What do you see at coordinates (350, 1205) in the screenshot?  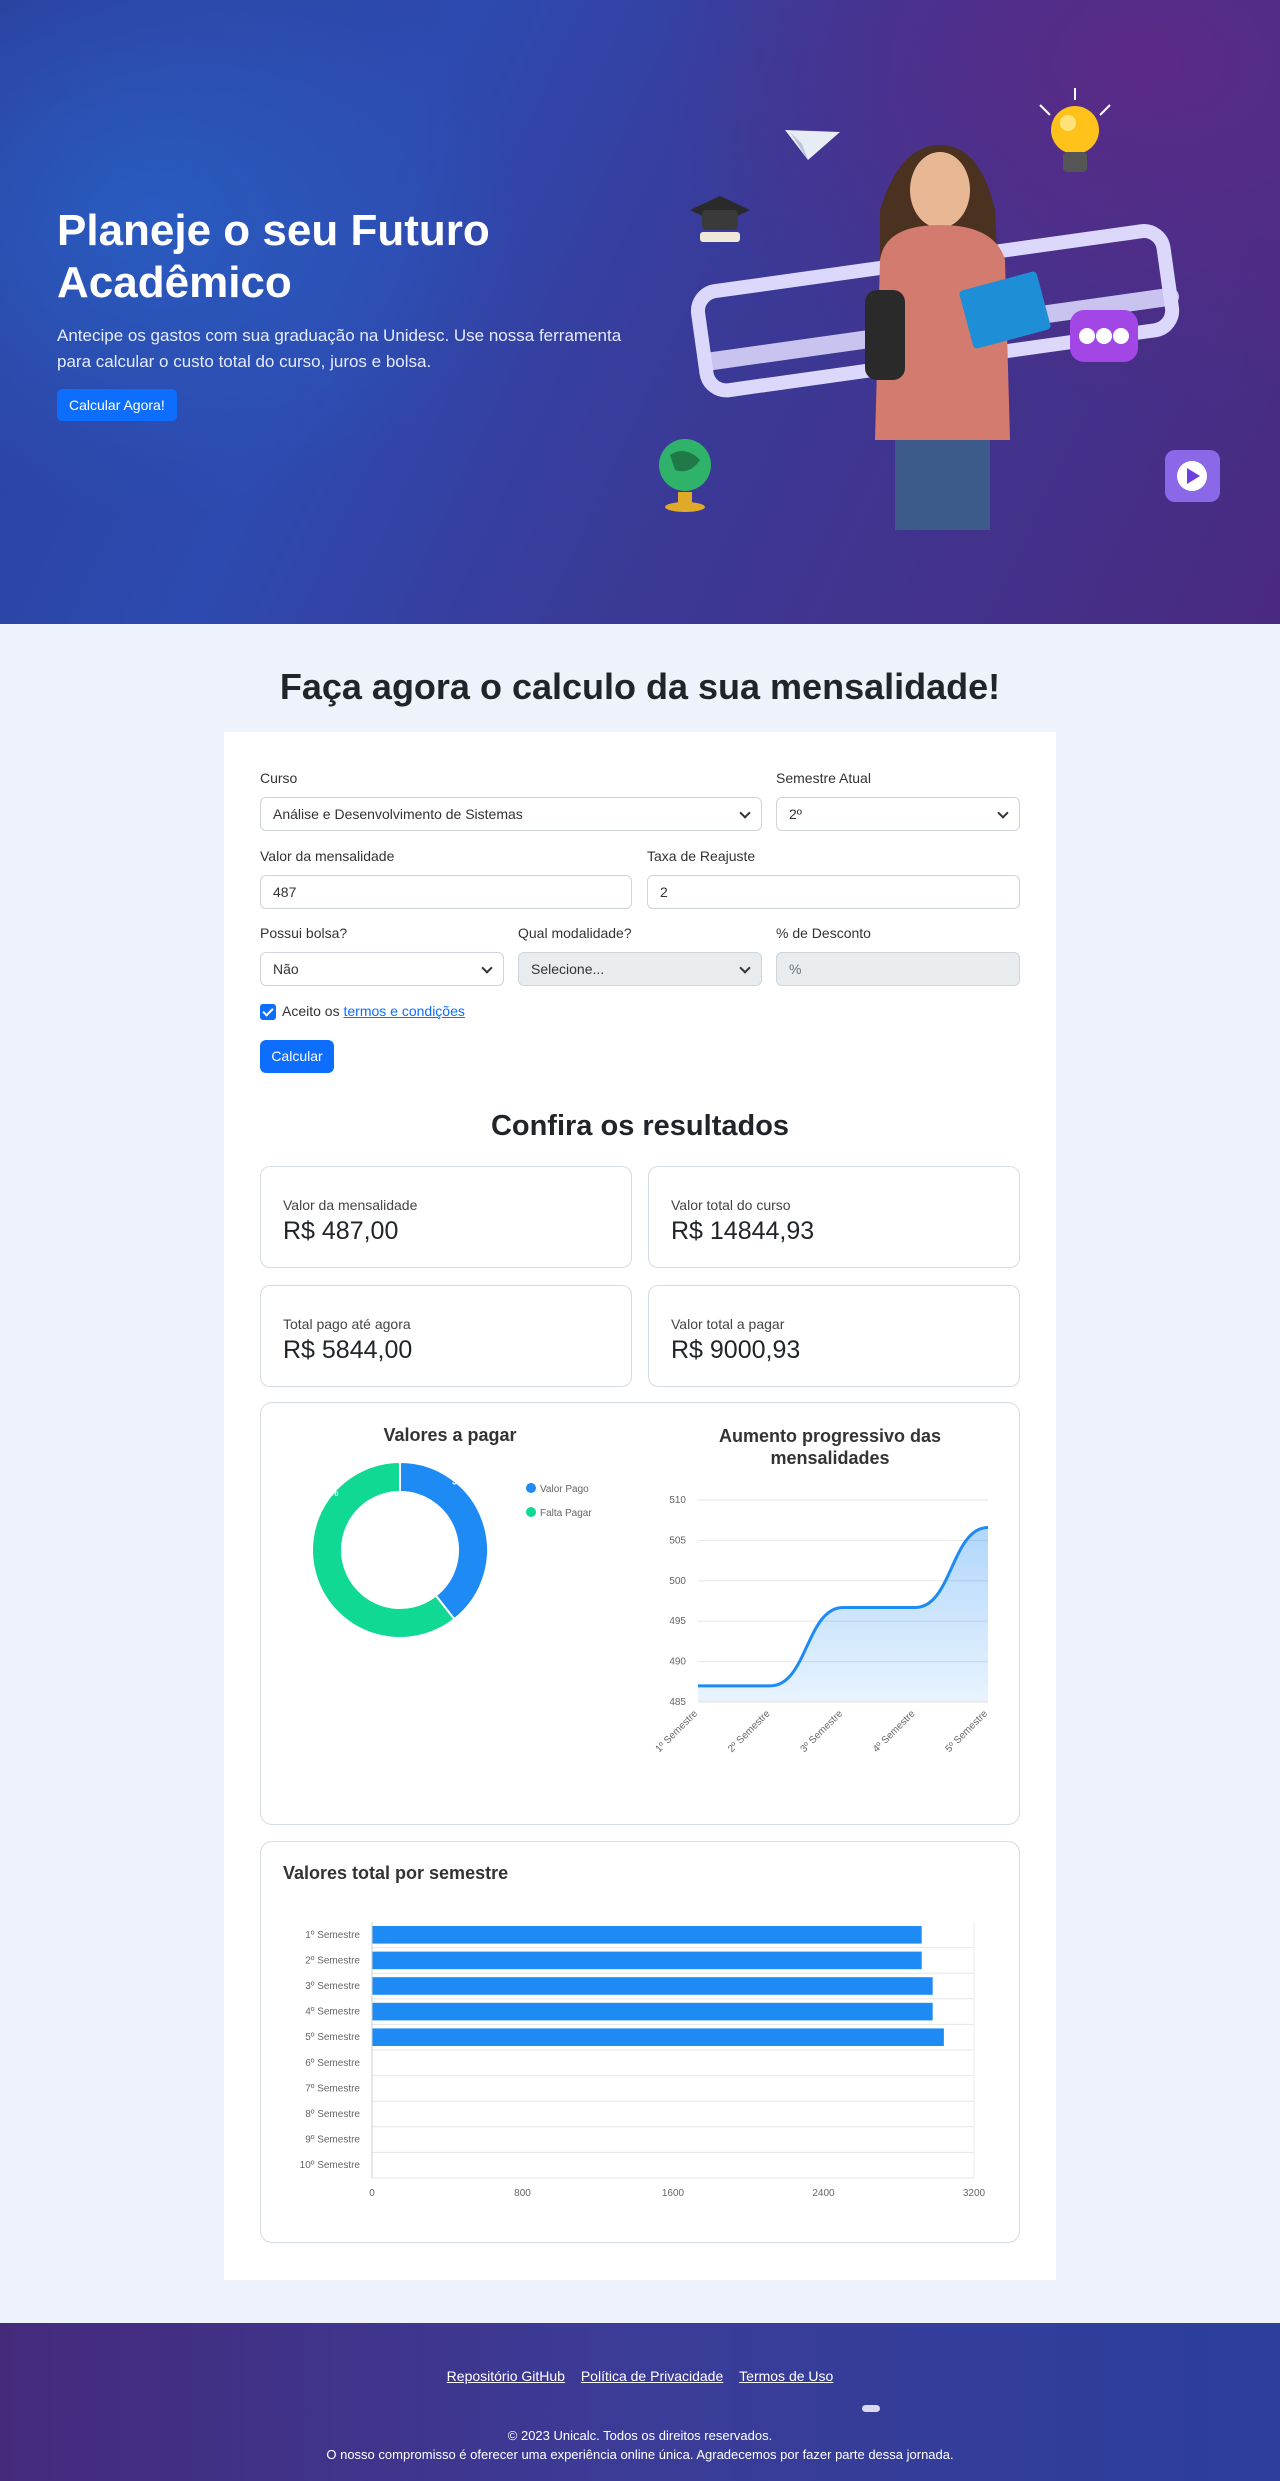 I see `result-card-label: Valor da mensalidade` at bounding box center [350, 1205].